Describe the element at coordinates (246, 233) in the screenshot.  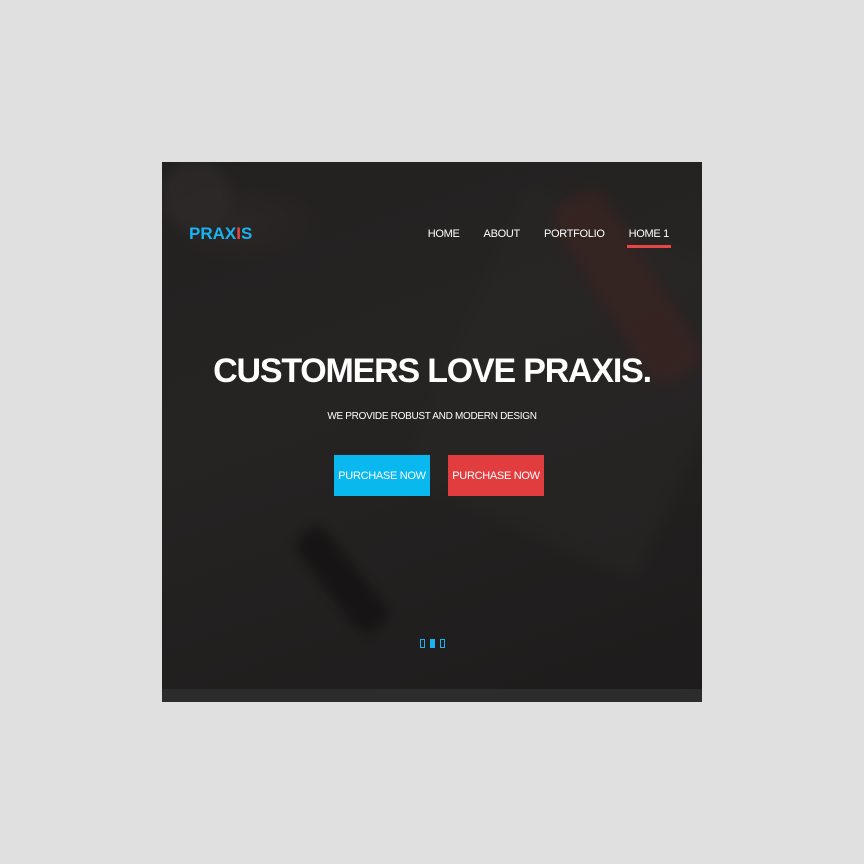
I see `logo-text-part: S` at that location.